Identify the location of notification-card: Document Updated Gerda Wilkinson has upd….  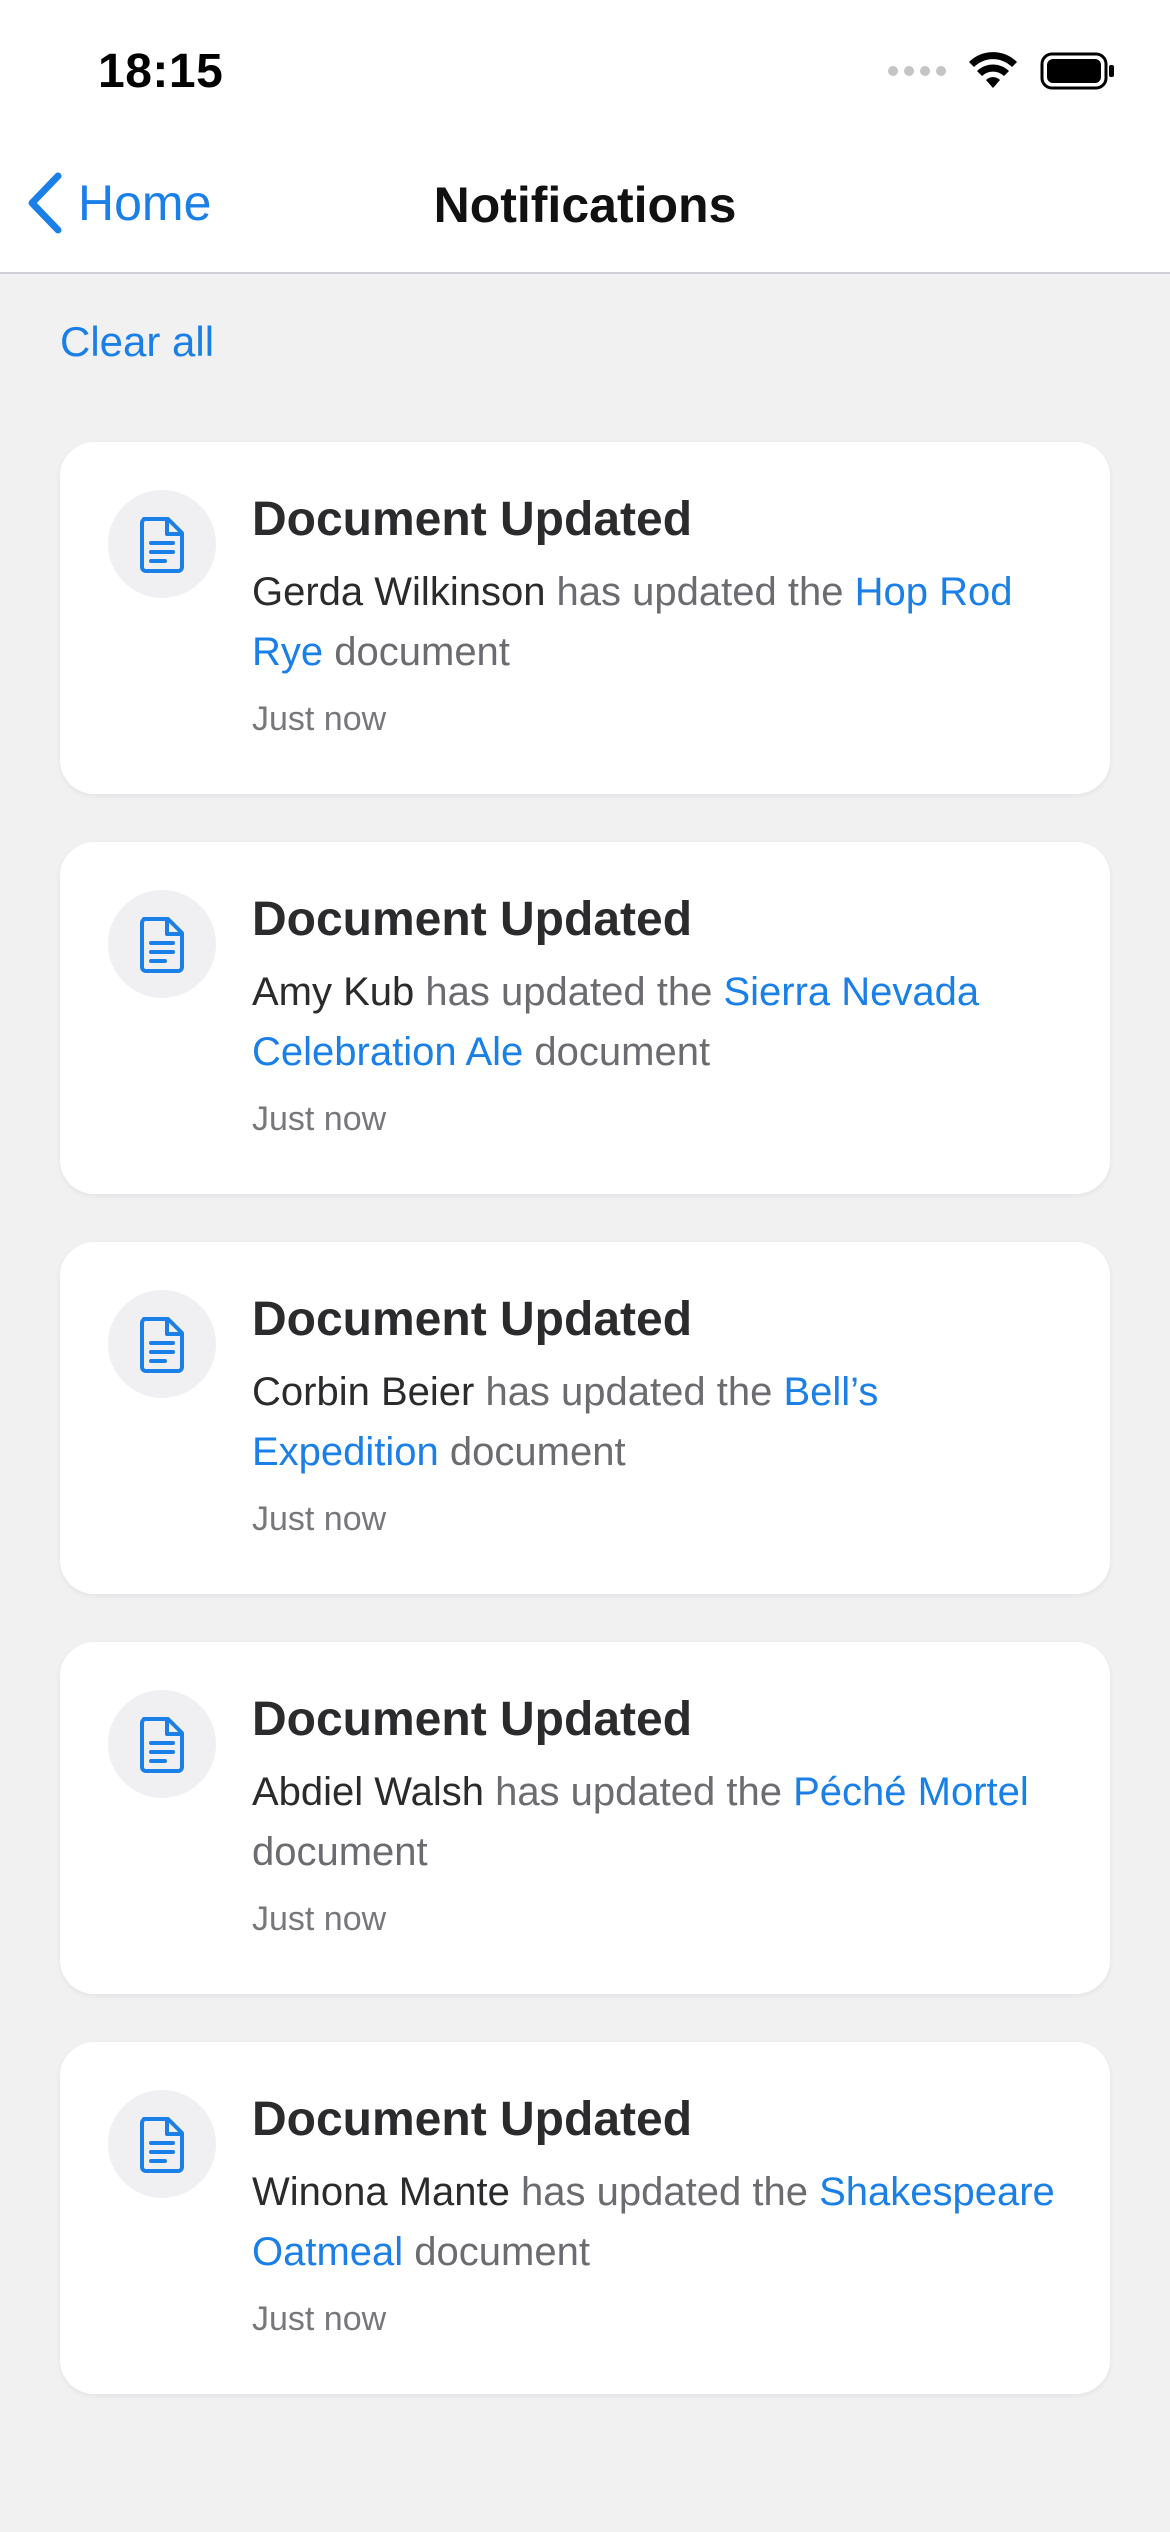
(585, 618).